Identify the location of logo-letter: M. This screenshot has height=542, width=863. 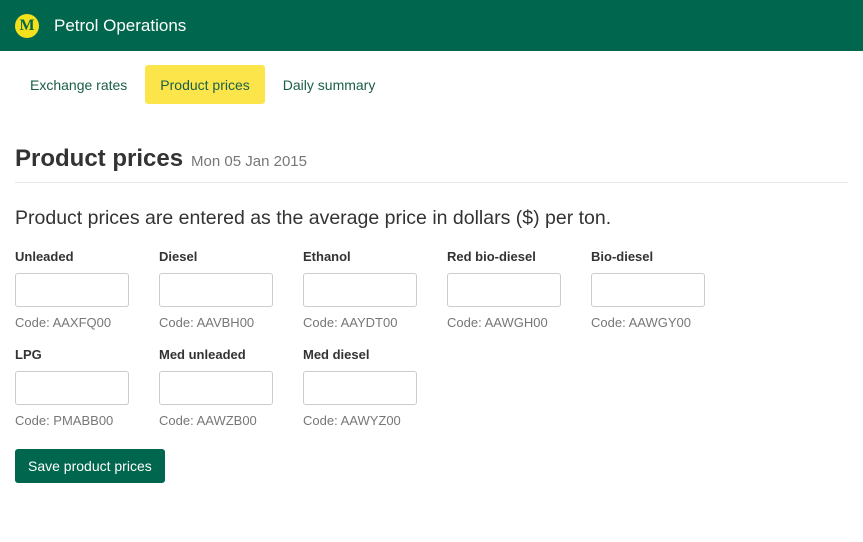
(27, 25).